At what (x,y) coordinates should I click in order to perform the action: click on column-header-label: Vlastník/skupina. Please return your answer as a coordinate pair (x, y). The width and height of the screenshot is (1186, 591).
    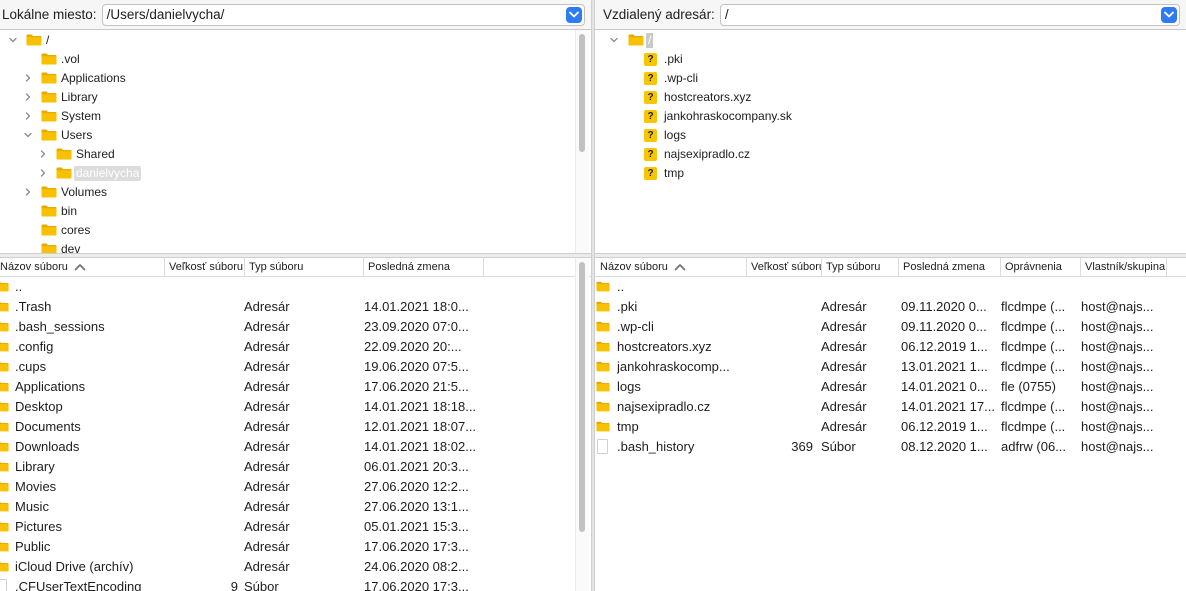
    Looking at the image, I should click on (1125, 267).